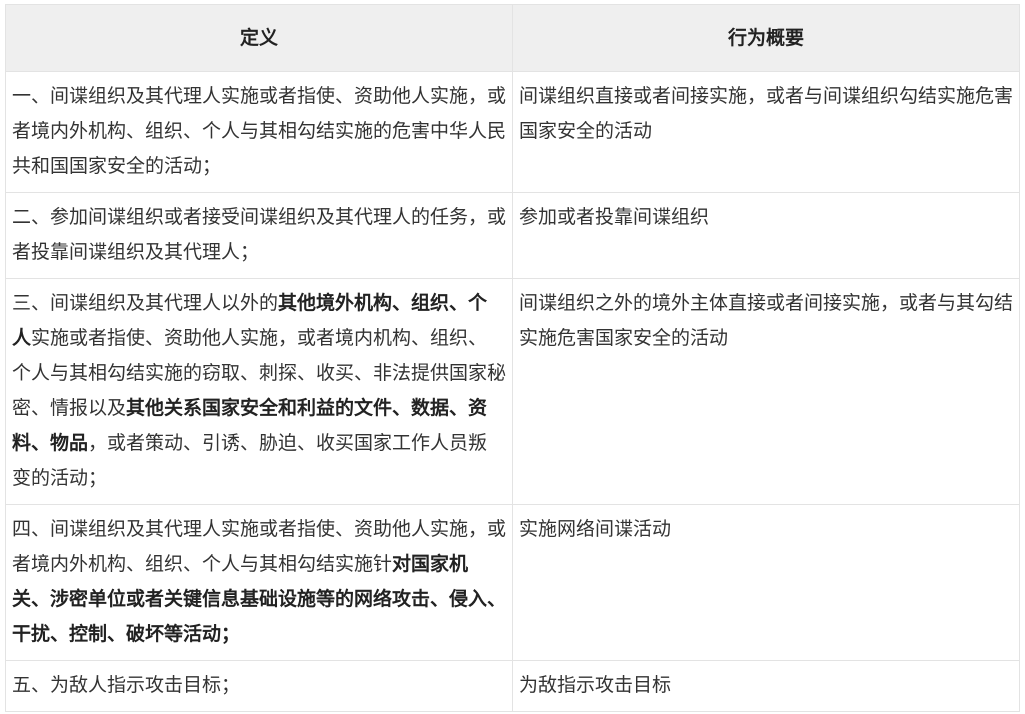  What do you see at coordinates (126, 685) in the screenshot?
I see `definition-text: 五、为敌人指示攻击目标；` at bounding box center [126, 685].